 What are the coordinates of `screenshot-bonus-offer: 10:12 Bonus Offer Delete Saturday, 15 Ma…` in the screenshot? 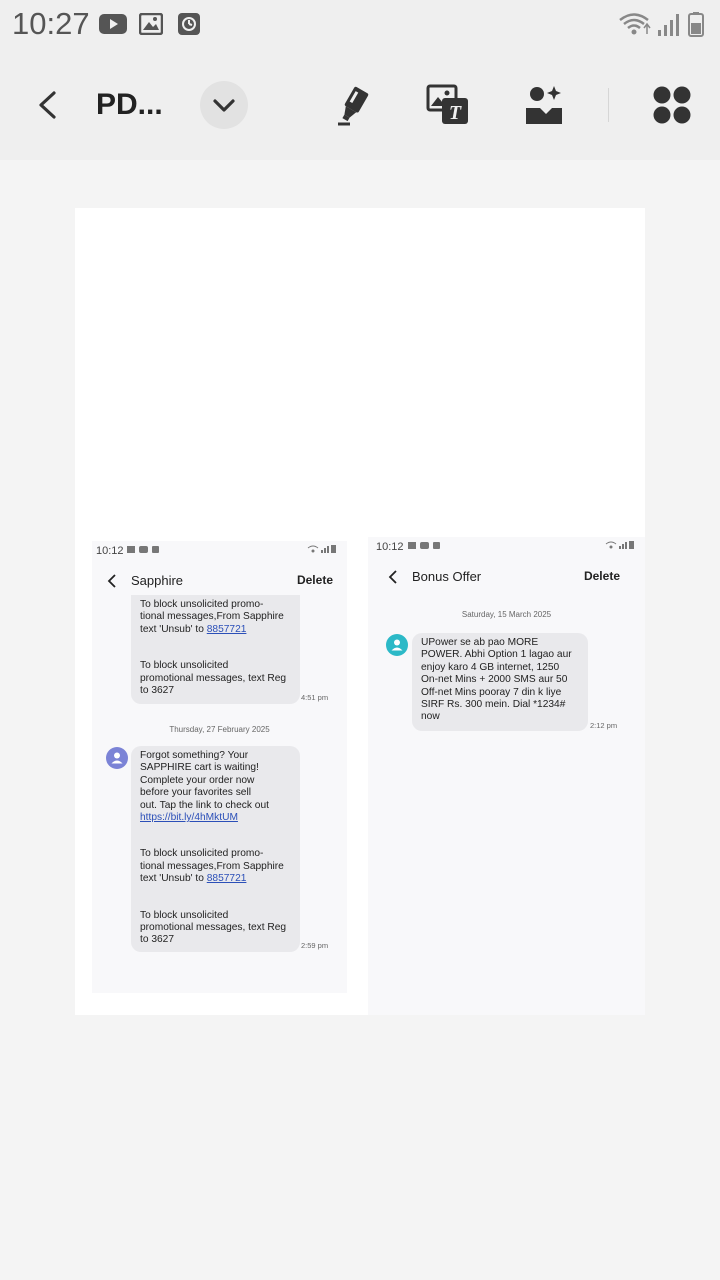 It's located at (506, 776).